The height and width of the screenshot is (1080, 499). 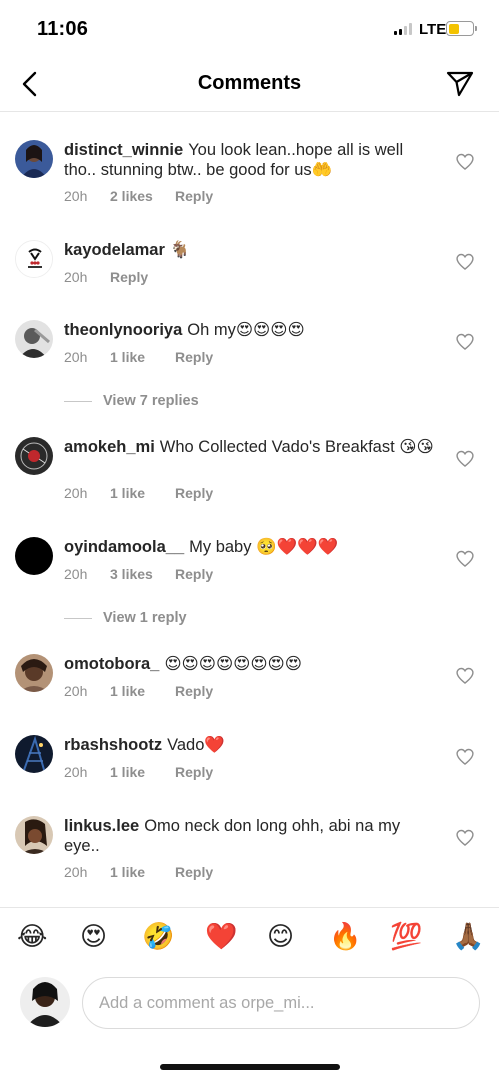 What do you see at coordinates (297, 546) in the screenshot?
I see `comment-emoji: 🥺❤️❤️❤️` at bounding box center [297, 546].